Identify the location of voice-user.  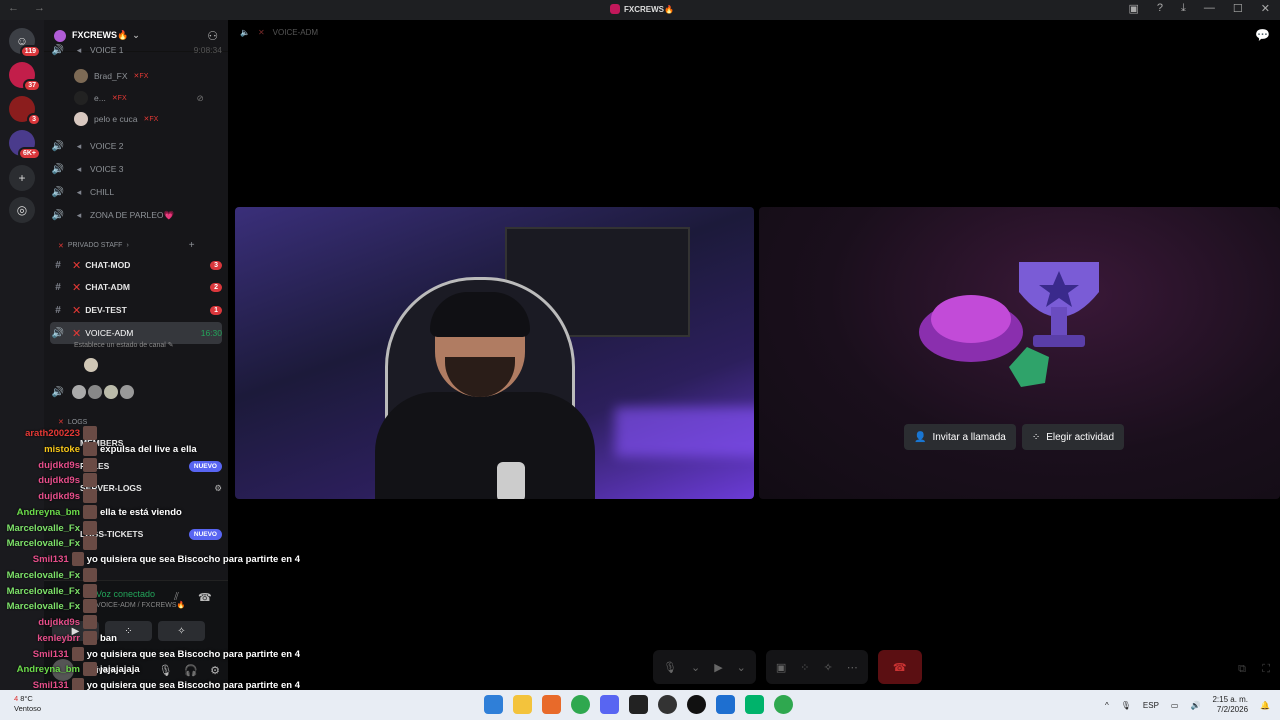
(94, 365).